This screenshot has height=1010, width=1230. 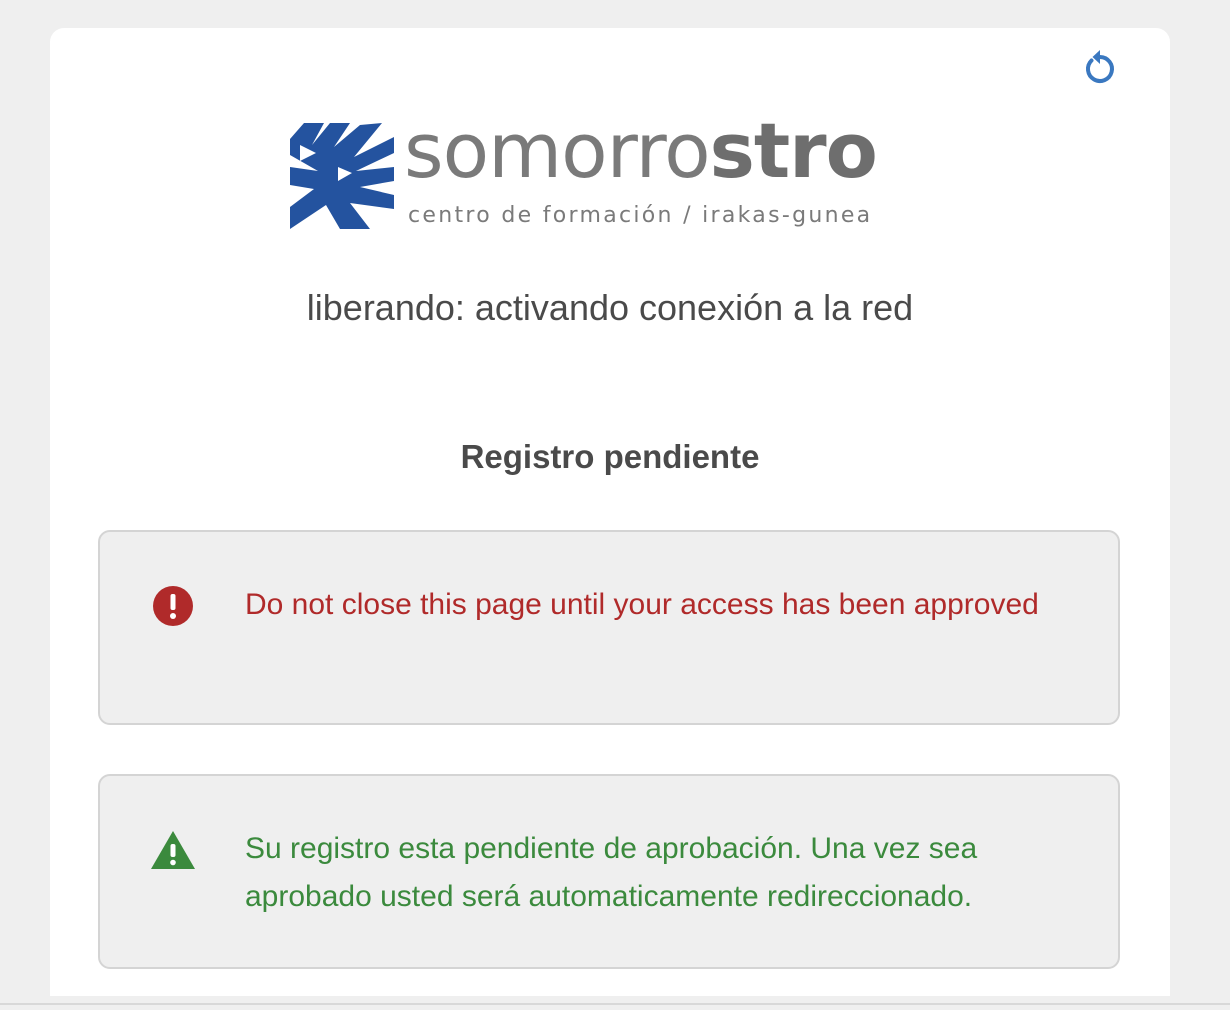 I want to click on logo-wordmark: somorrostro, so click(x=641, y=151).